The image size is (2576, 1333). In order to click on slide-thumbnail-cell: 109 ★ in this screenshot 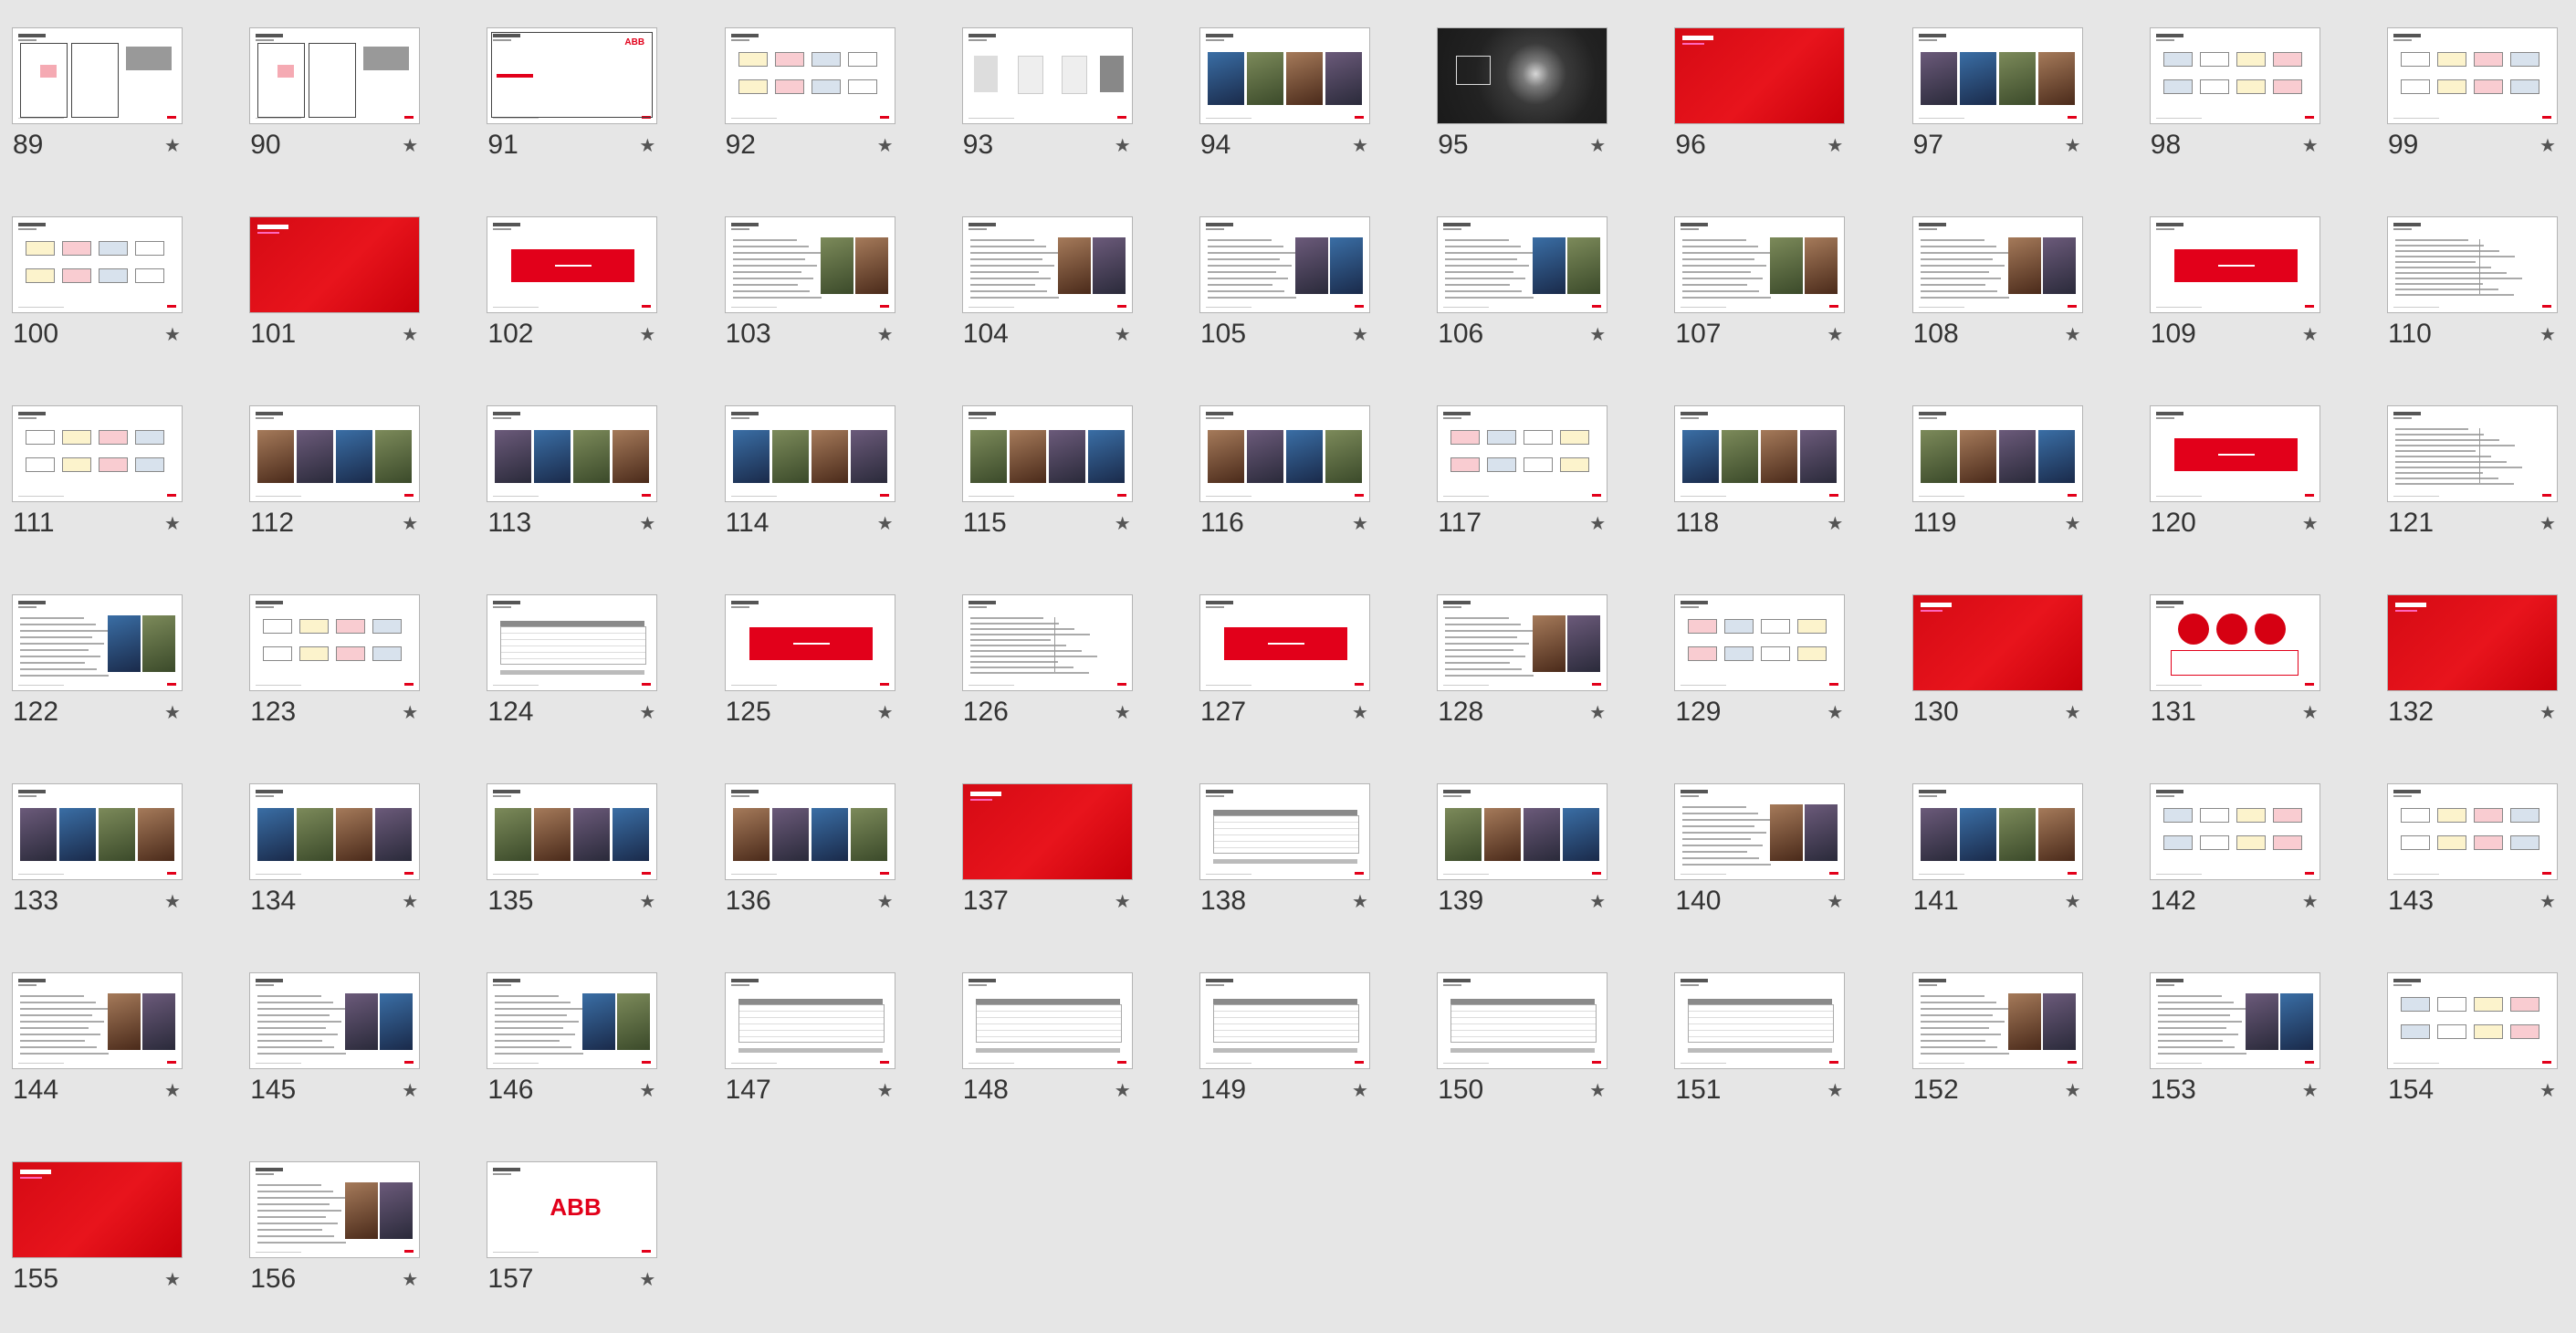, I will do `click(2229, 268)`.